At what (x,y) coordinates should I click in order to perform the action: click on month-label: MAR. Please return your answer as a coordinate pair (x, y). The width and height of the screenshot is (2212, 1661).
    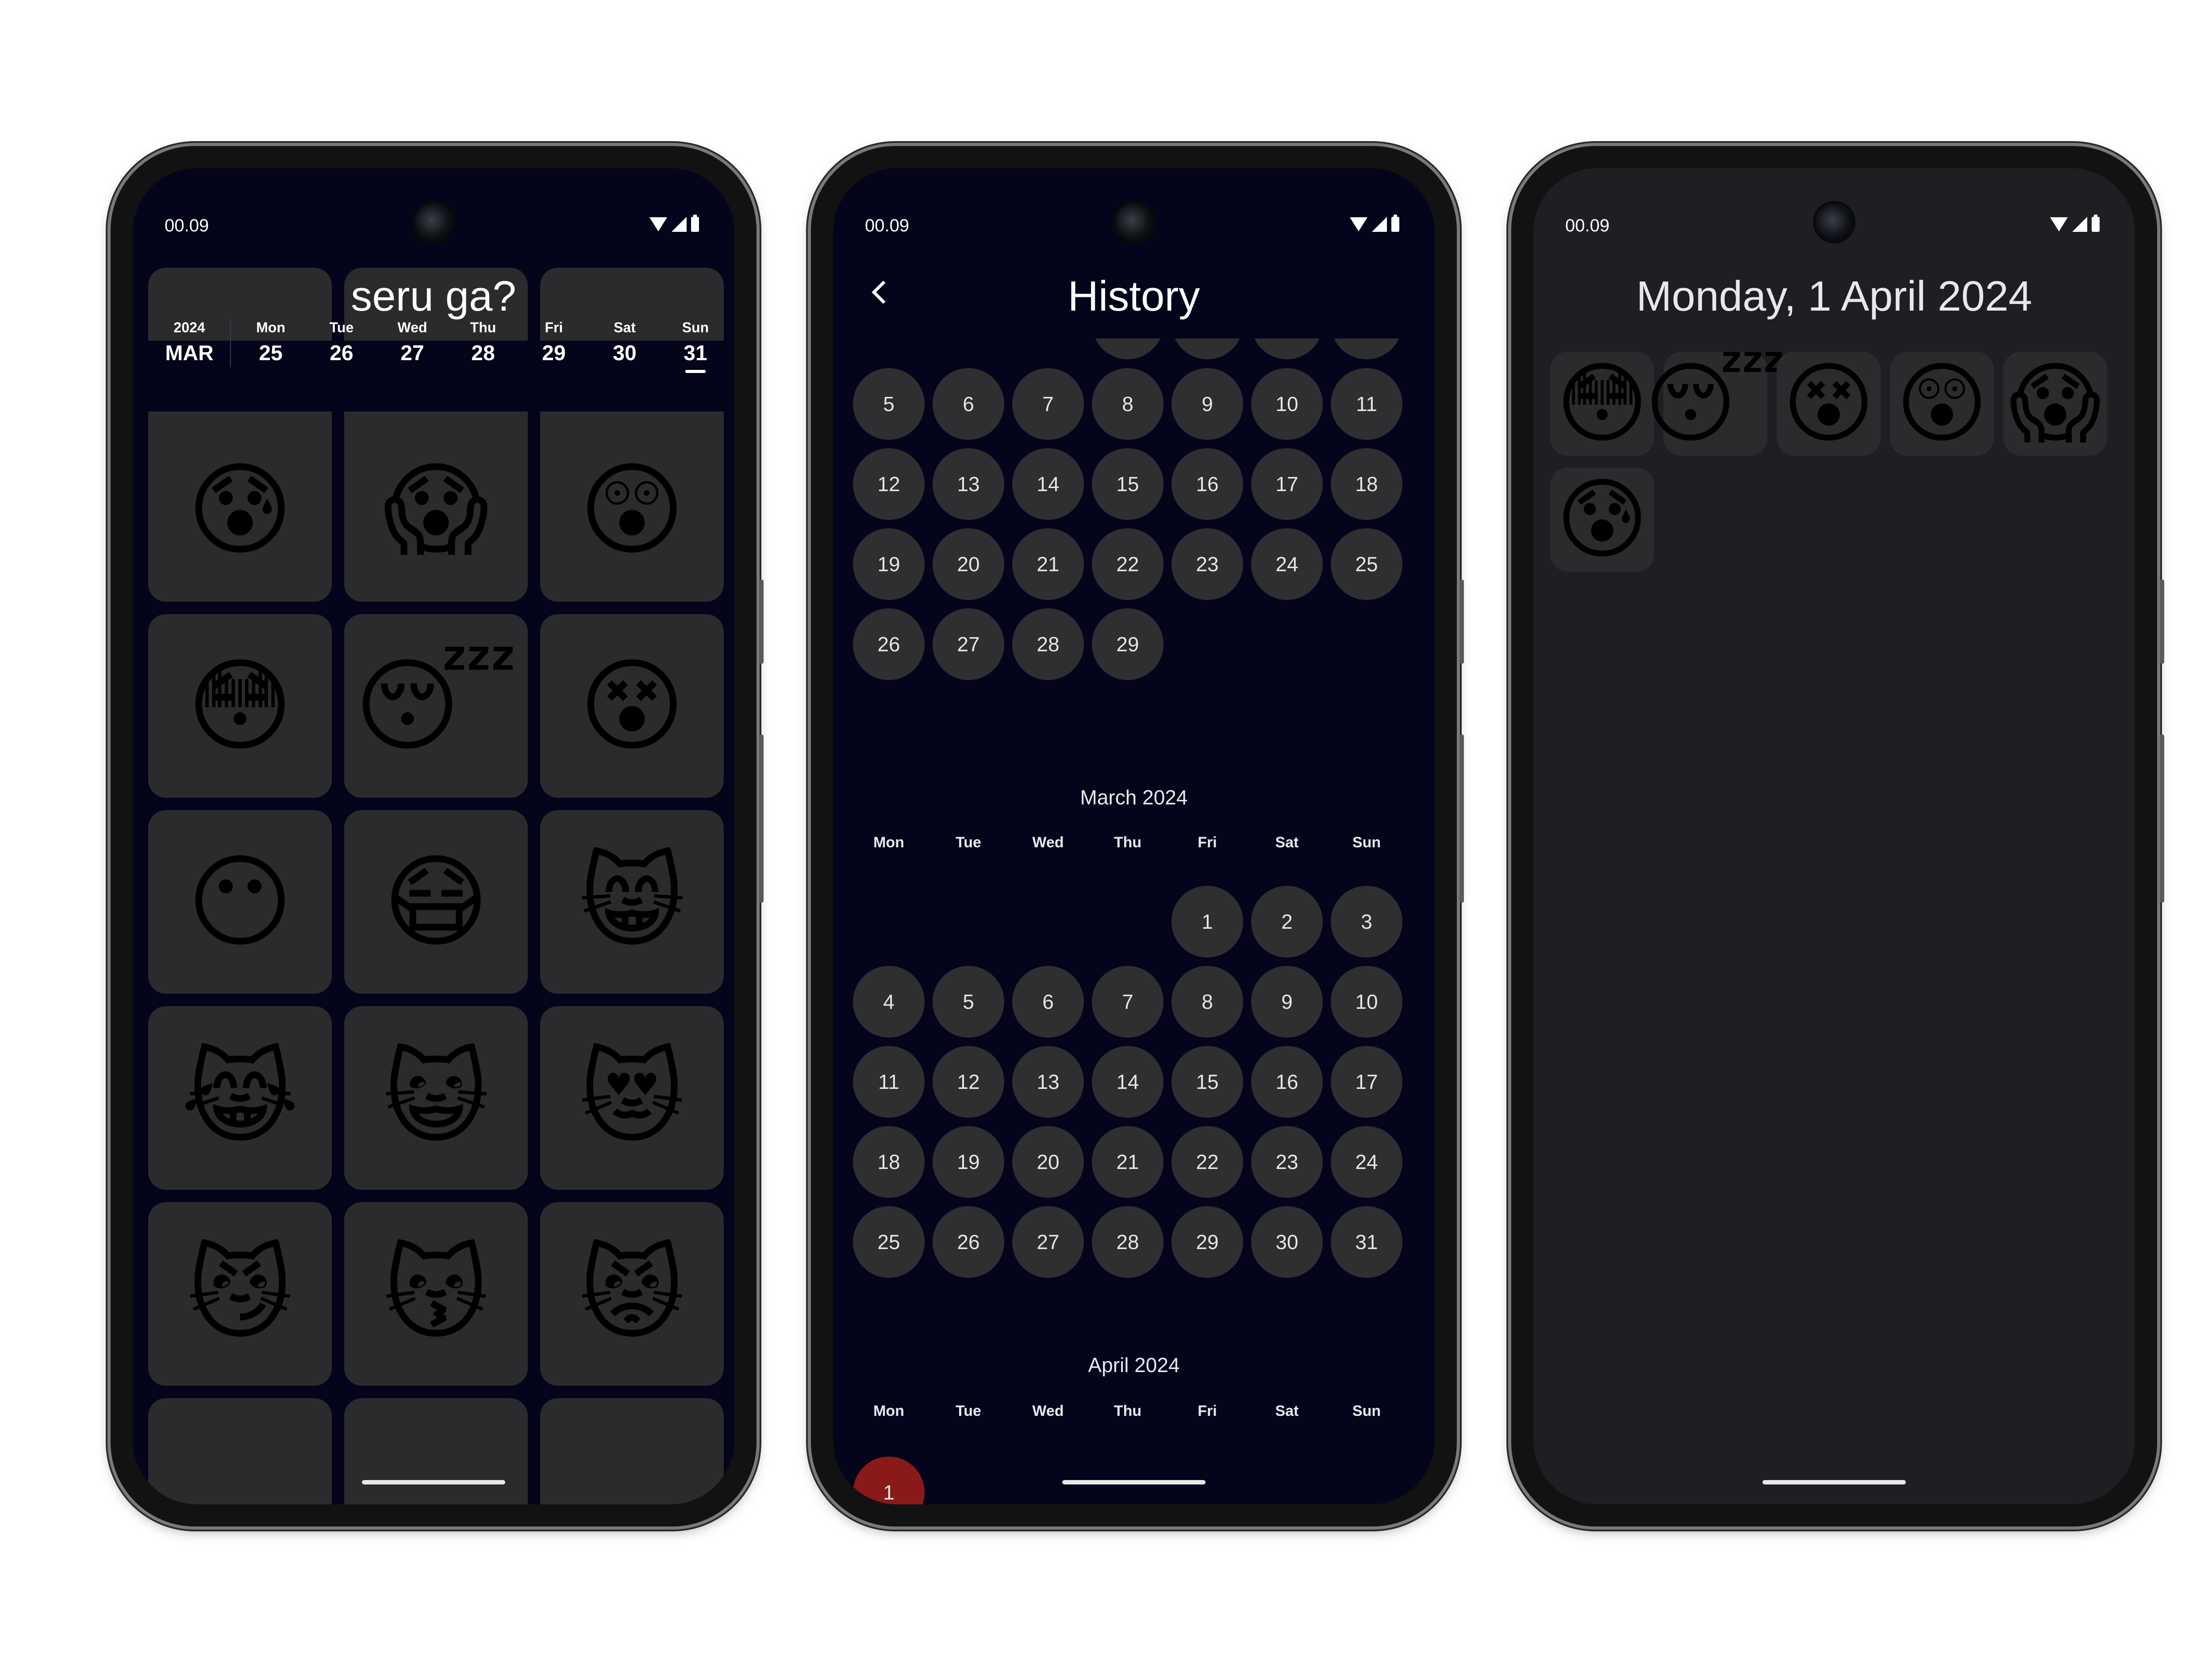
    Looking at the image, I should click on (190, 353).